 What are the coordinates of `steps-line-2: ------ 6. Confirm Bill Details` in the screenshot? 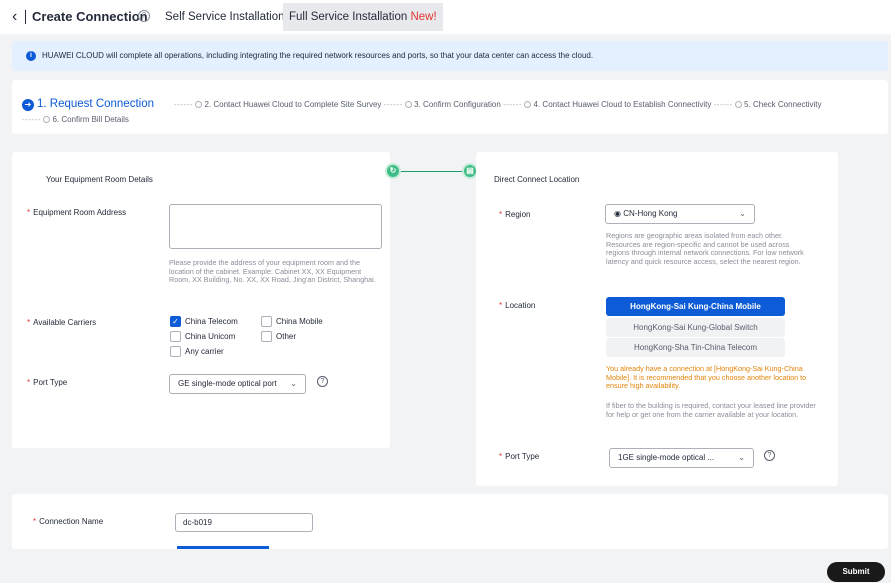 It's located at (75, 120).